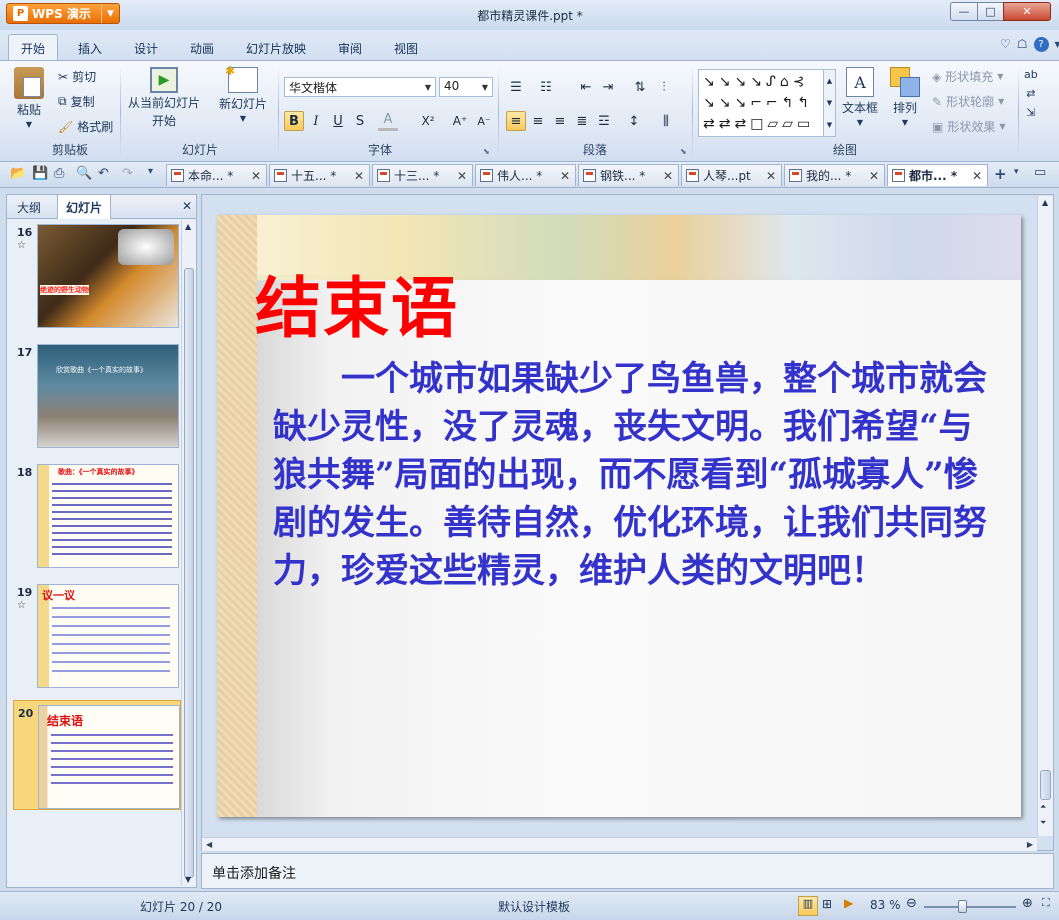  Describe the element at coordinates (827, 904) in the screenshot. I see `slide-sorter-icon: ⊞` at that location.